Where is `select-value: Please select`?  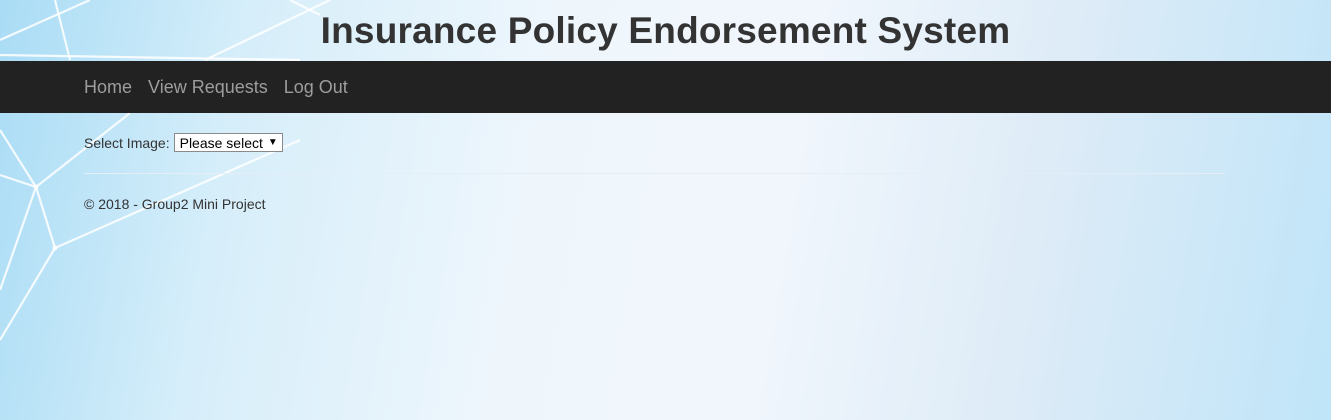 select-value: Please select is located at coordinates (221, 142).